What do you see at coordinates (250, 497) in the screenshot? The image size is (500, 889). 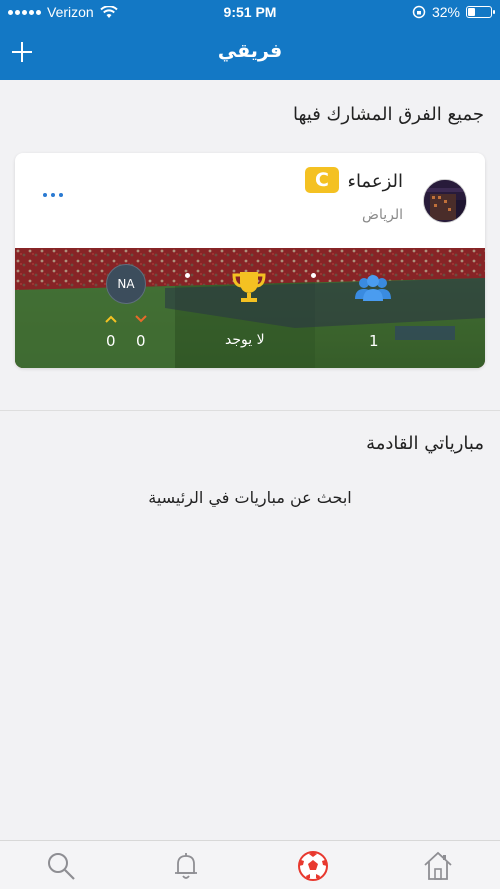 I see `matches-empty-text: ابحث عن مباريات في الرئيسية` at bounding box center [250, 497].